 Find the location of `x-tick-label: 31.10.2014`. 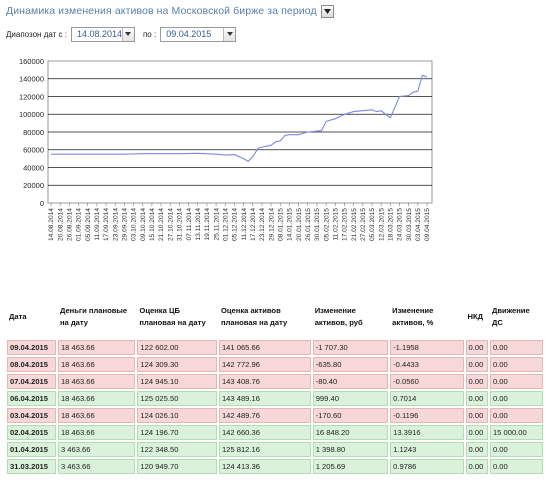

x-tick-label: 31.10.2014 is located at coordinates (180, 224).